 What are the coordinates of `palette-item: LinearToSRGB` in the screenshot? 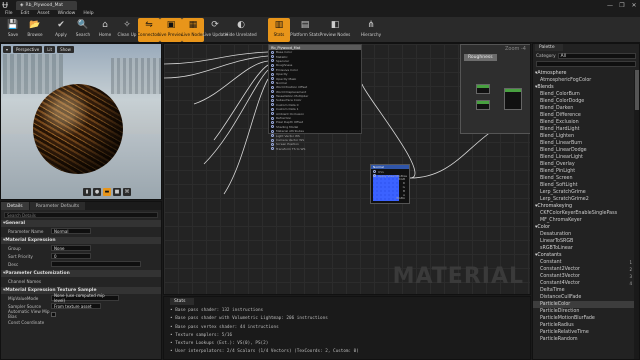 It's located at (584, 241).